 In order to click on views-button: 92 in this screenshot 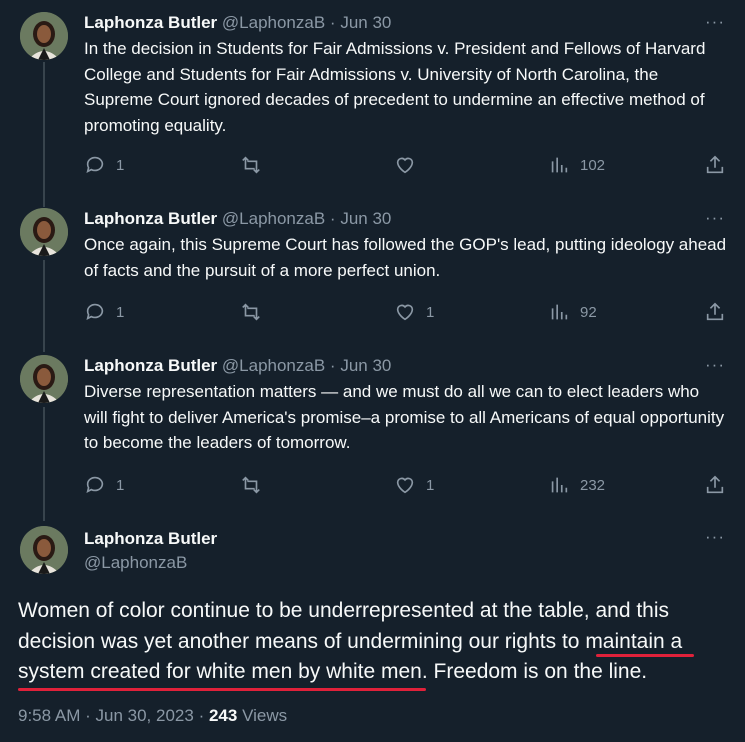, I will do `click(572, 312)`.